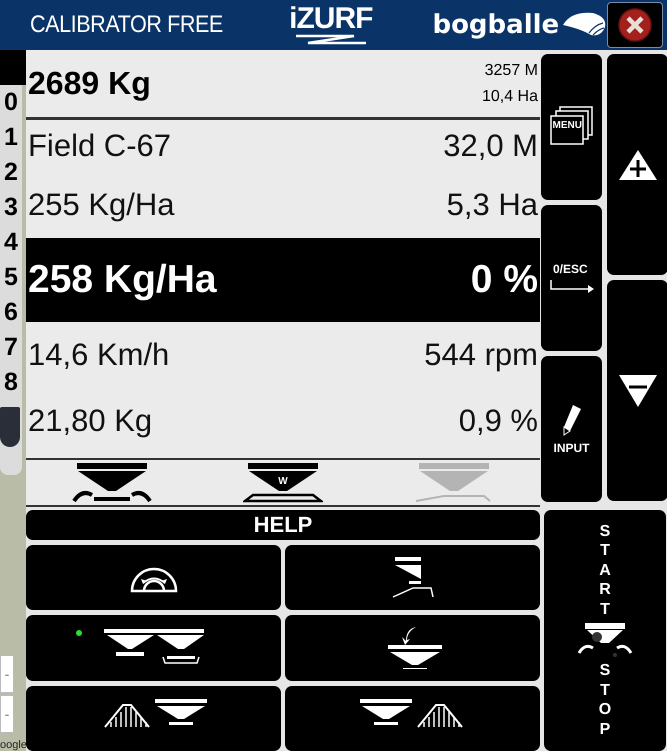 The image size is (667, 751). I want to click on pencil-icon, so click(571, 420).